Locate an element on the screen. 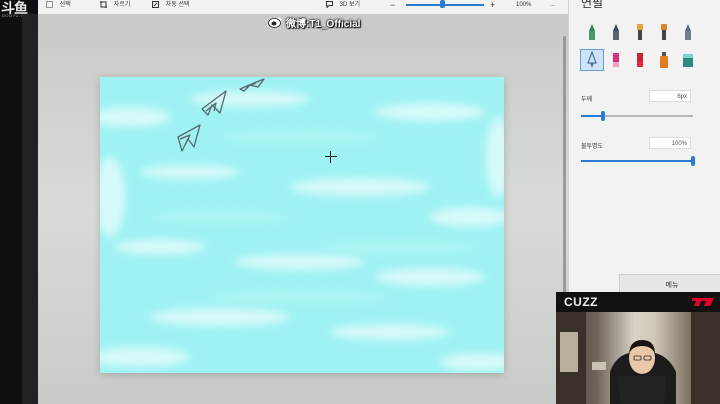  webcam-overlay: CUZZ is located at coordinates (638, 348).